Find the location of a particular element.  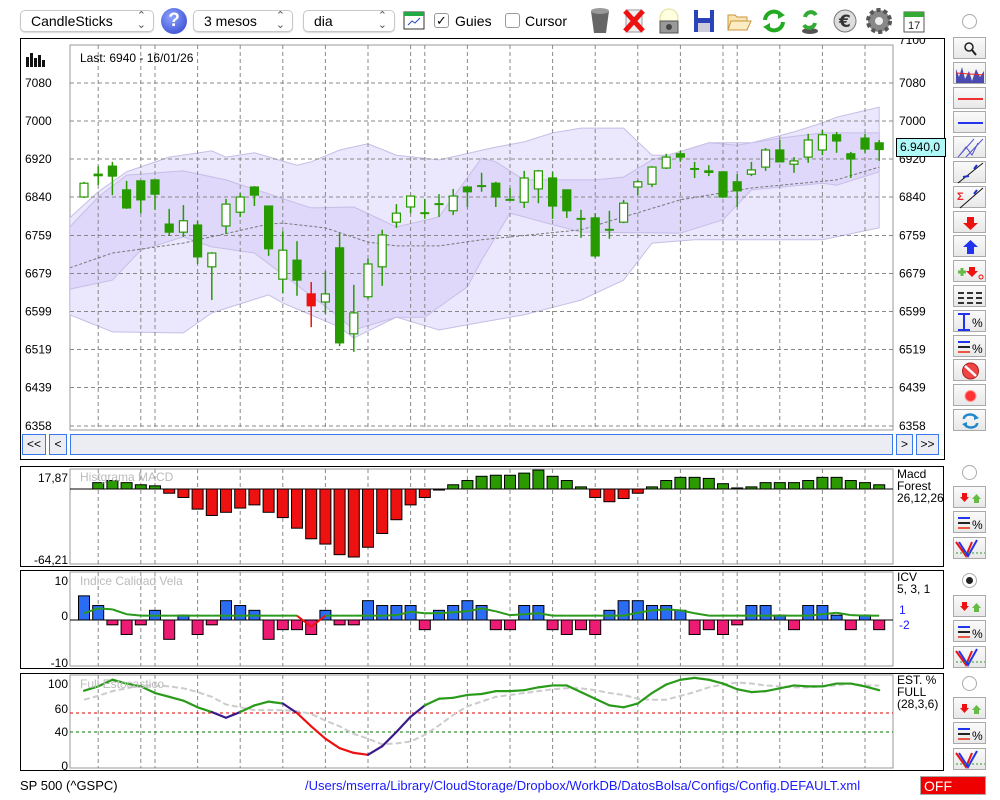

icv-signal-value: -2 is located at coordinates (904, 625).